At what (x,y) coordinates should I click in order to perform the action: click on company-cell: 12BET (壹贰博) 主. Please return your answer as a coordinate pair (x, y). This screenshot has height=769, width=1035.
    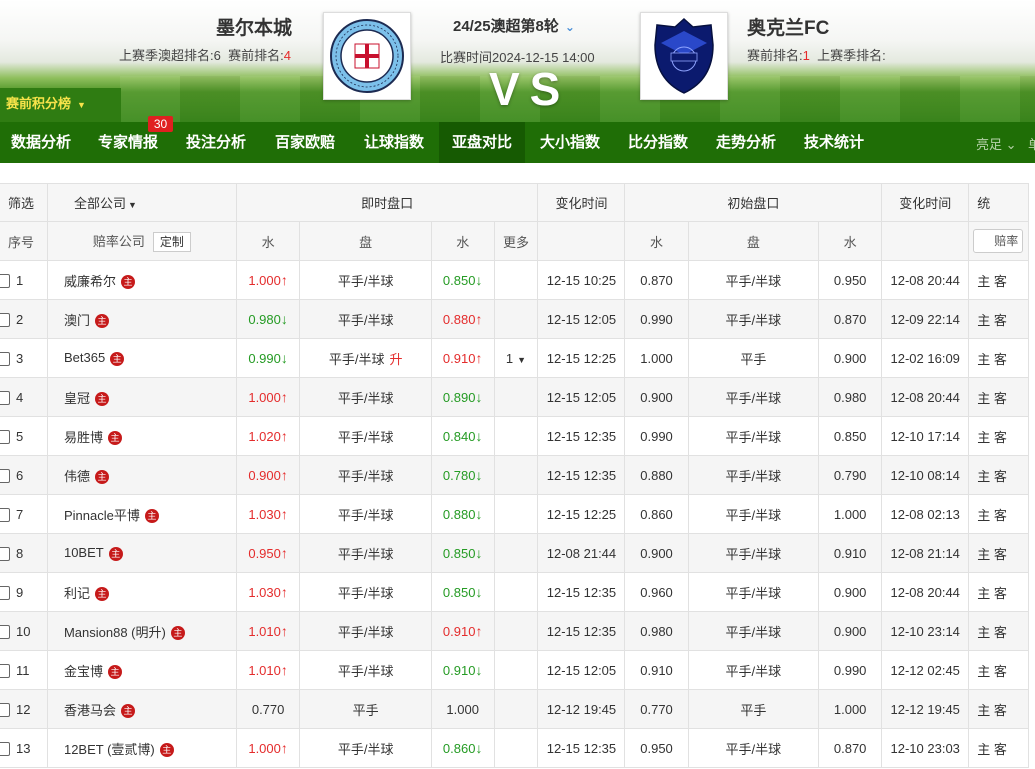
    Looking at the image, I should click on (141, 748).